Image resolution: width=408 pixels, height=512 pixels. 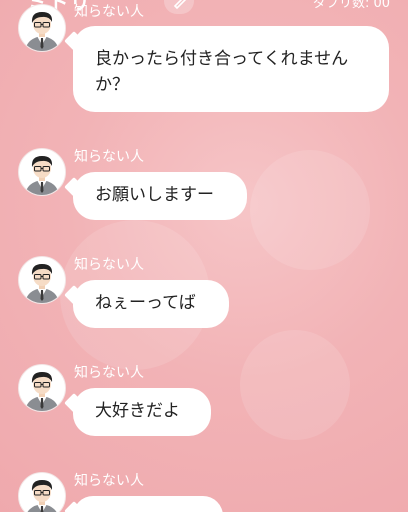 What do you see at coordinates (145, 303) in the screenshot?
I see `message-text: ねぇーってば` at bounding box center [145, 303].